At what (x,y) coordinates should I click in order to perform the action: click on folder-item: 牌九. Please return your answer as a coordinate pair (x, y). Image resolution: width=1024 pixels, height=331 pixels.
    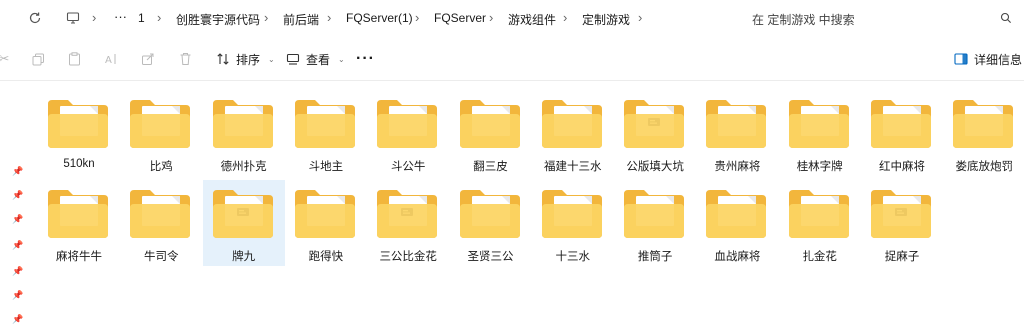
    Looking at the image, I should click on (243, 223).